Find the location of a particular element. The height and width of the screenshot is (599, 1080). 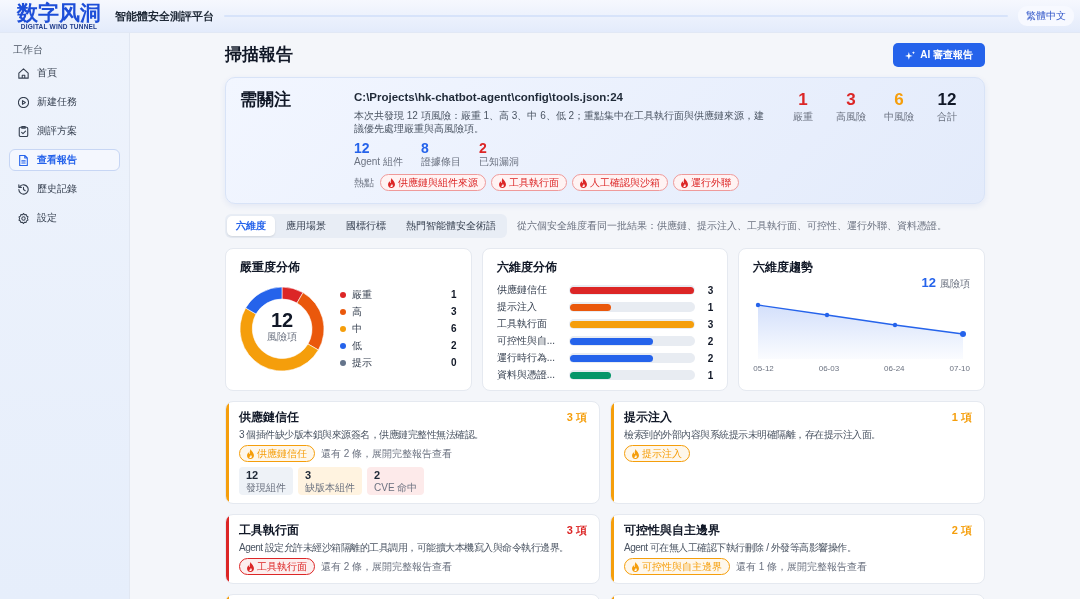

play-icon is located at coordinates (23, 102).